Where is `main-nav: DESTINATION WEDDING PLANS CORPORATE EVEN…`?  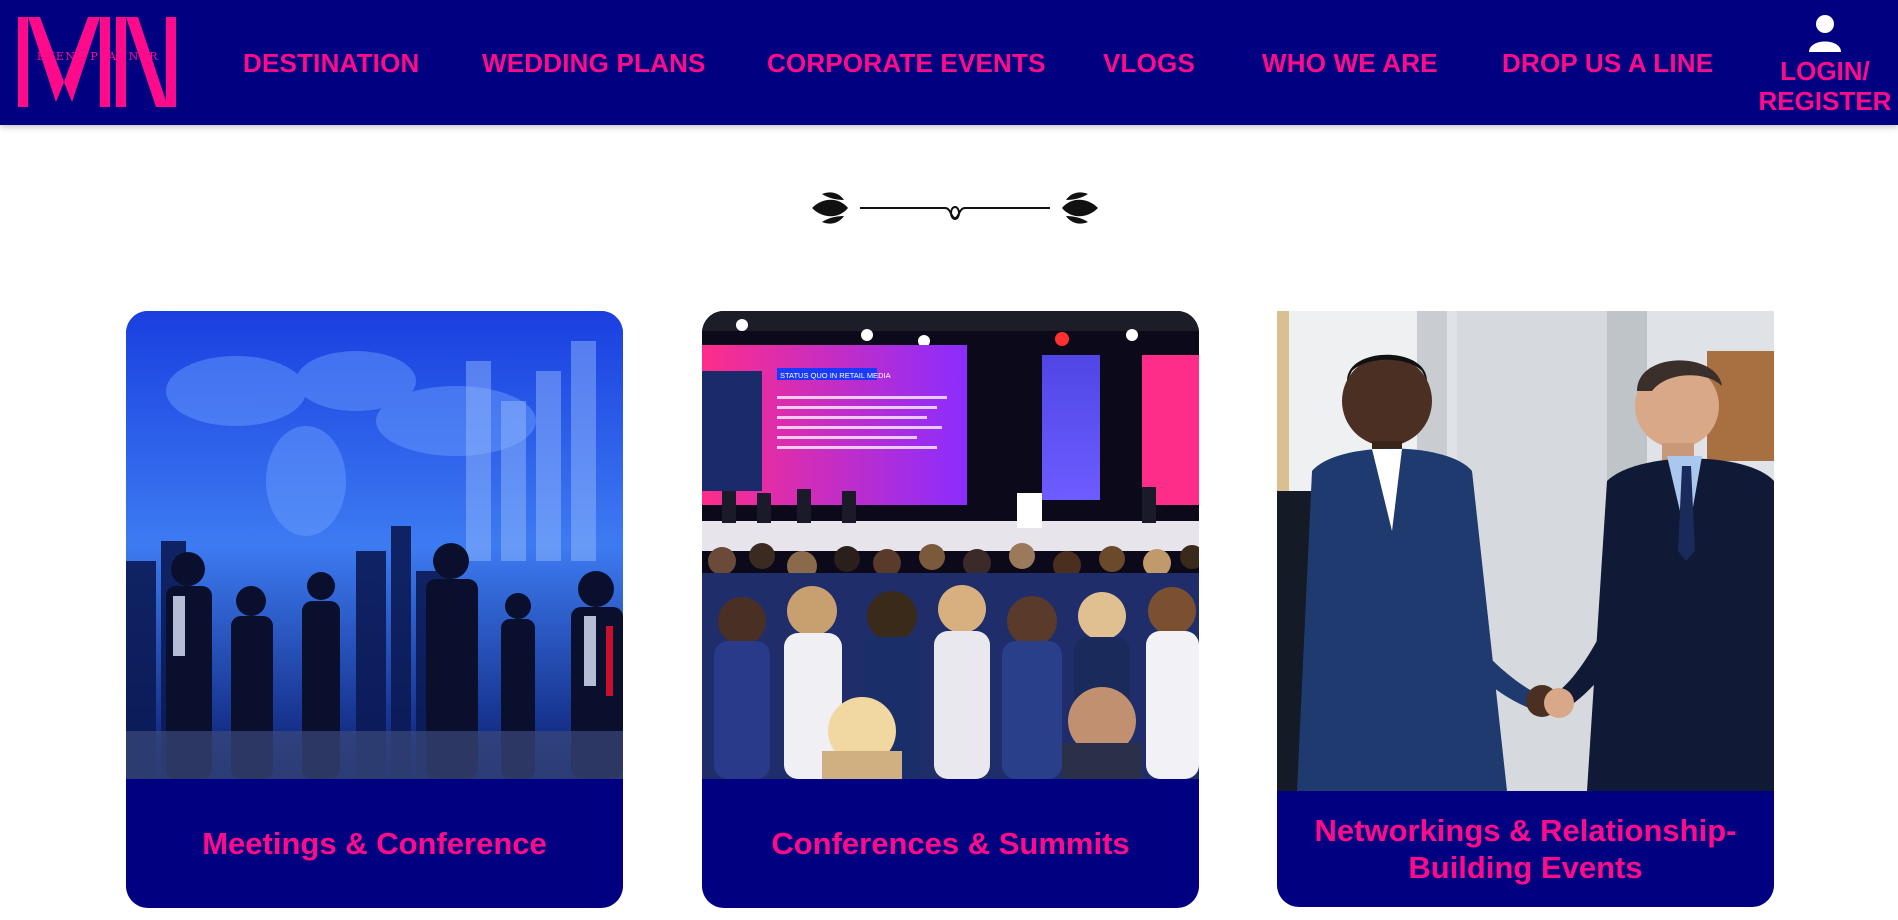 main-nav: DESTINATION WEDDING PLANS CORPORATE EVEN… is located at coordinates (949, 62).